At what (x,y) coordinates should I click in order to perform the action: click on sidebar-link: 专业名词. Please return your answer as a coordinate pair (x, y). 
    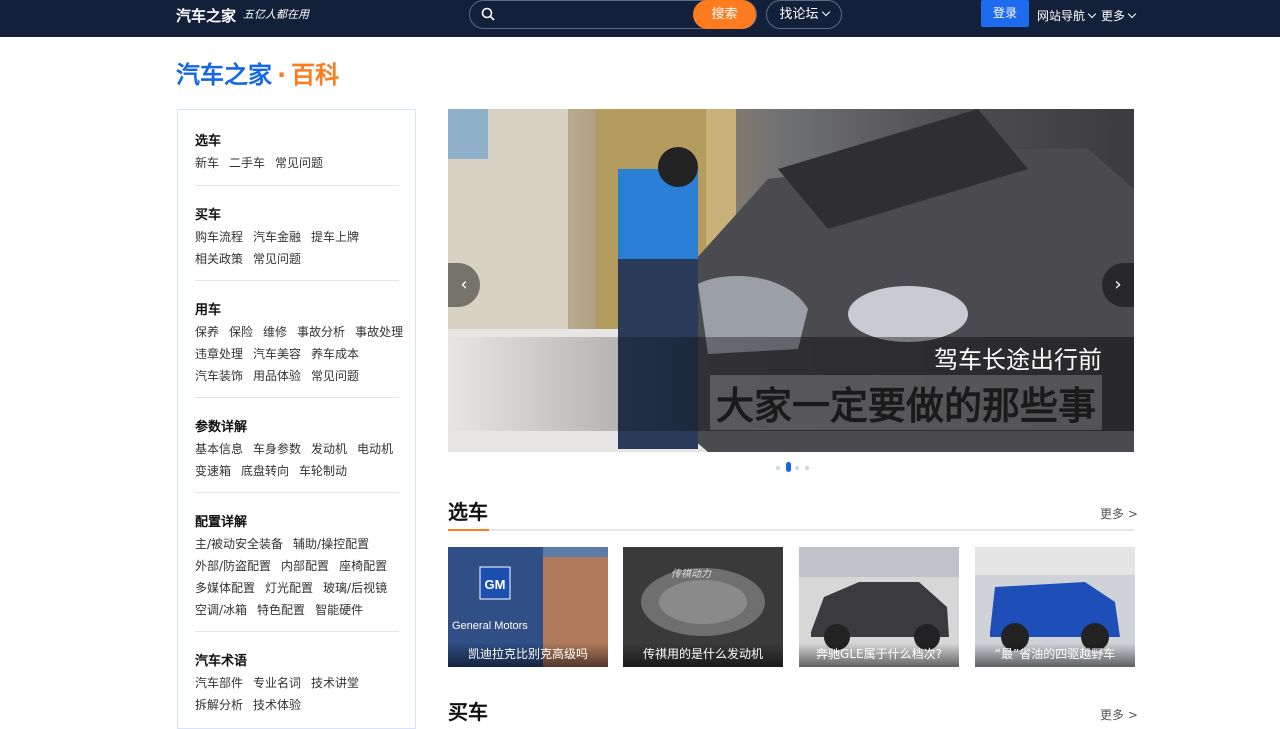
    Looking at the image, I should click on (277, 683).